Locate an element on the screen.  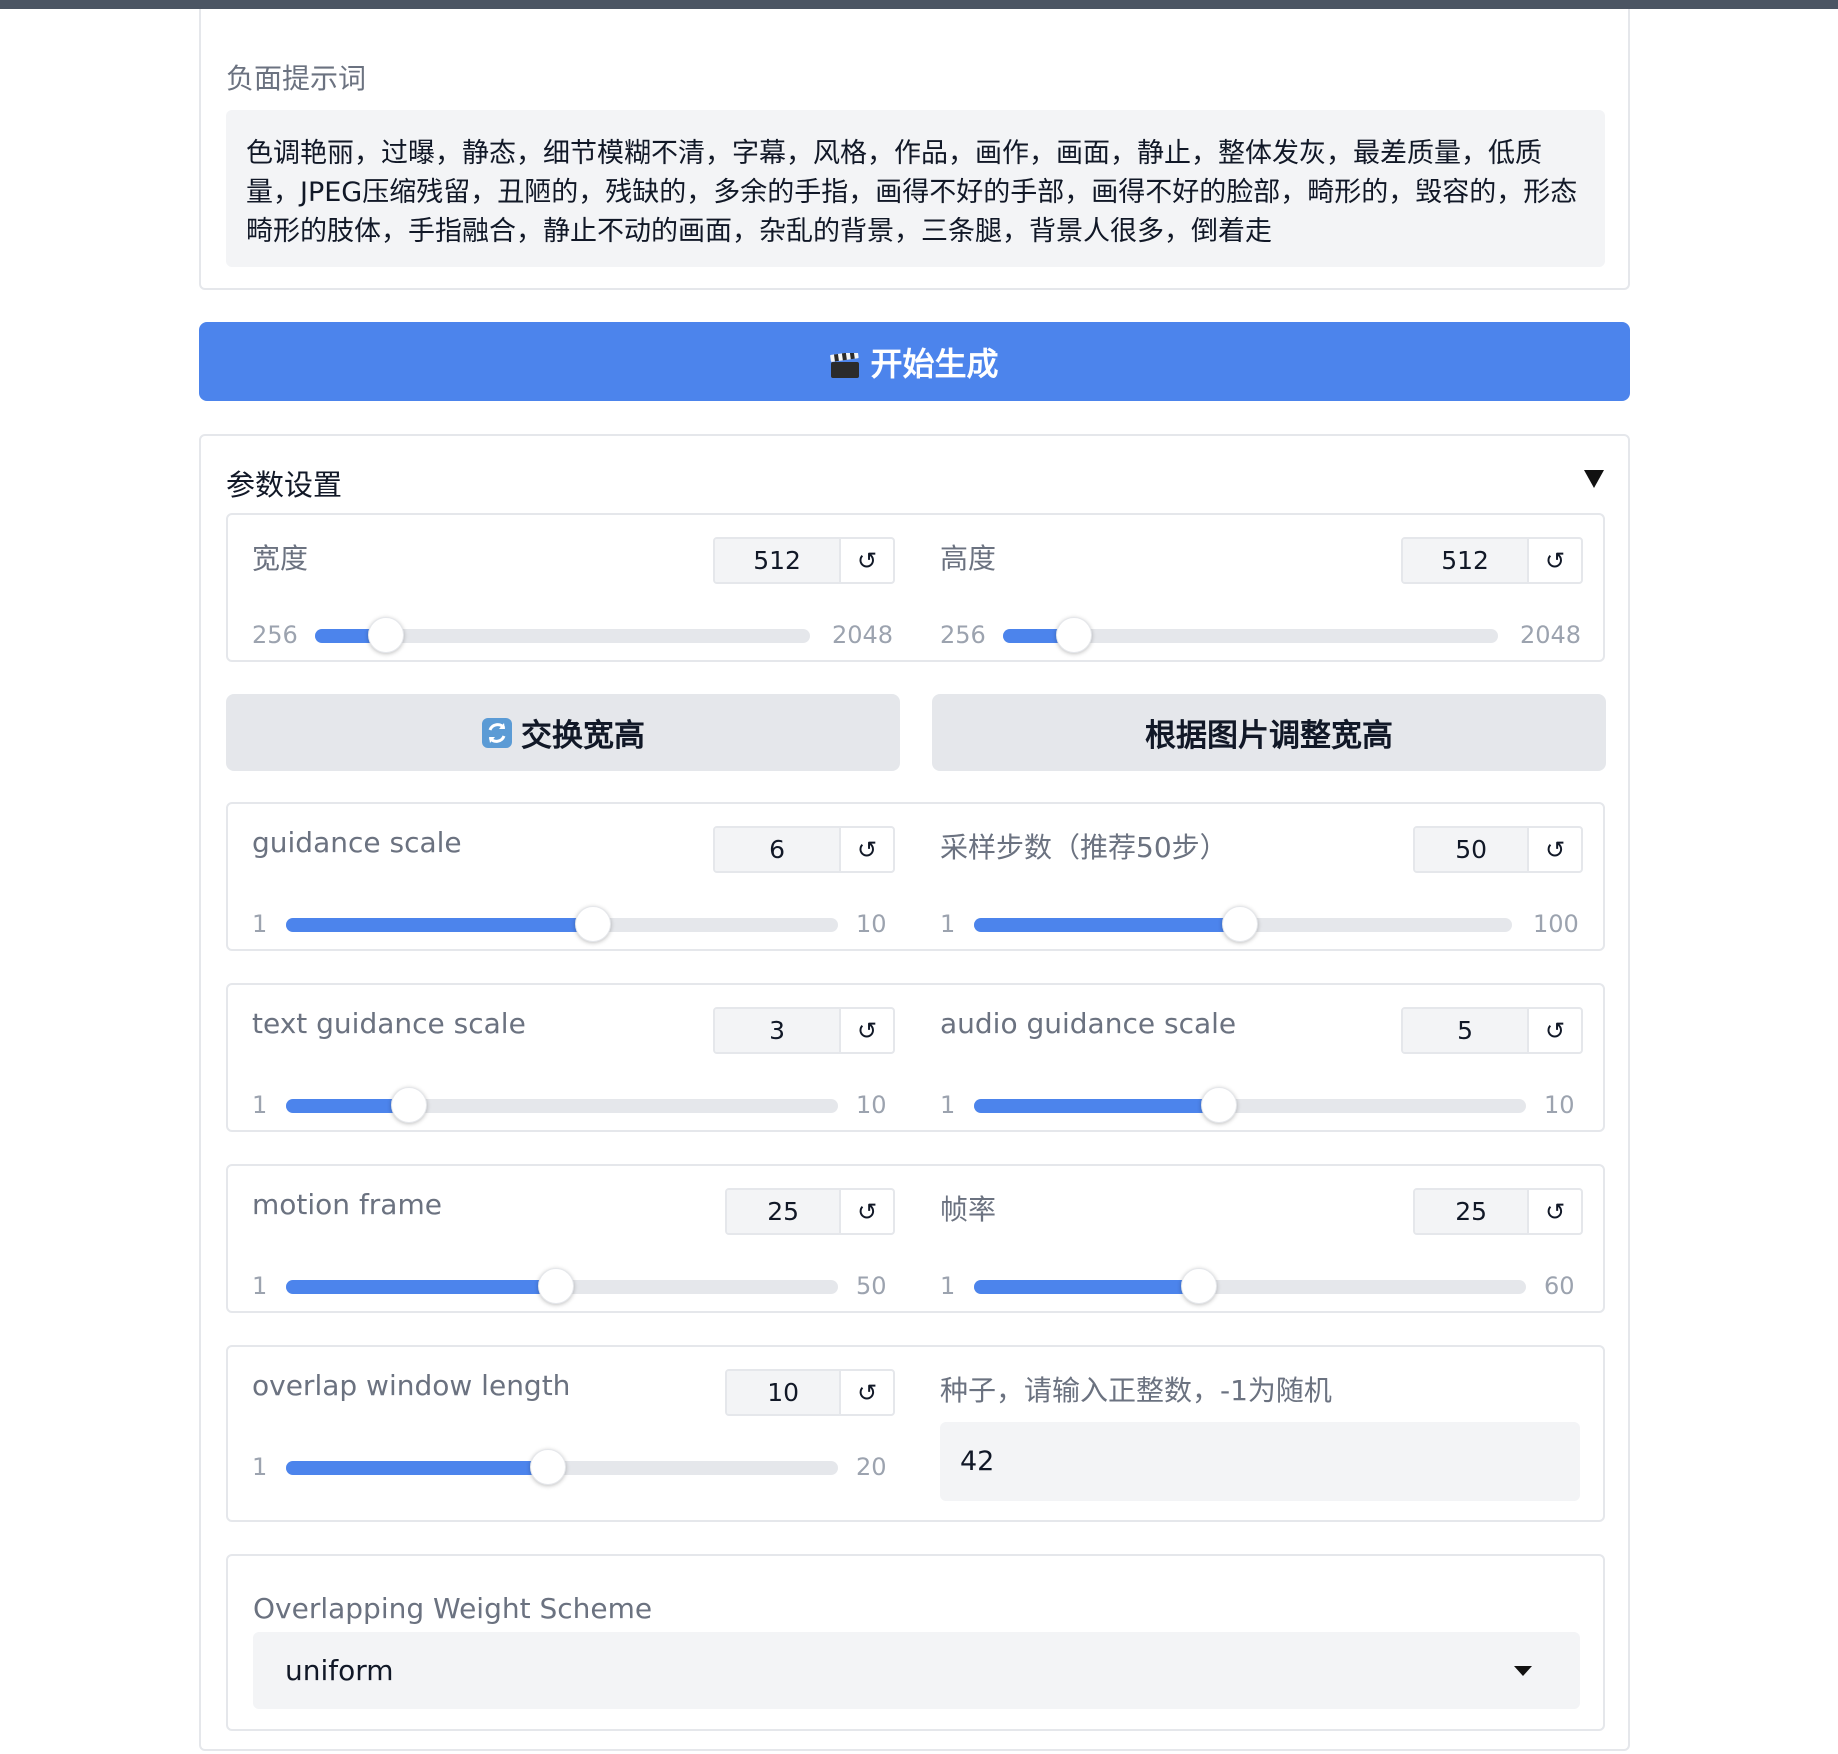
guidance-scale-min: 1 is located at coordinates (260, 924).